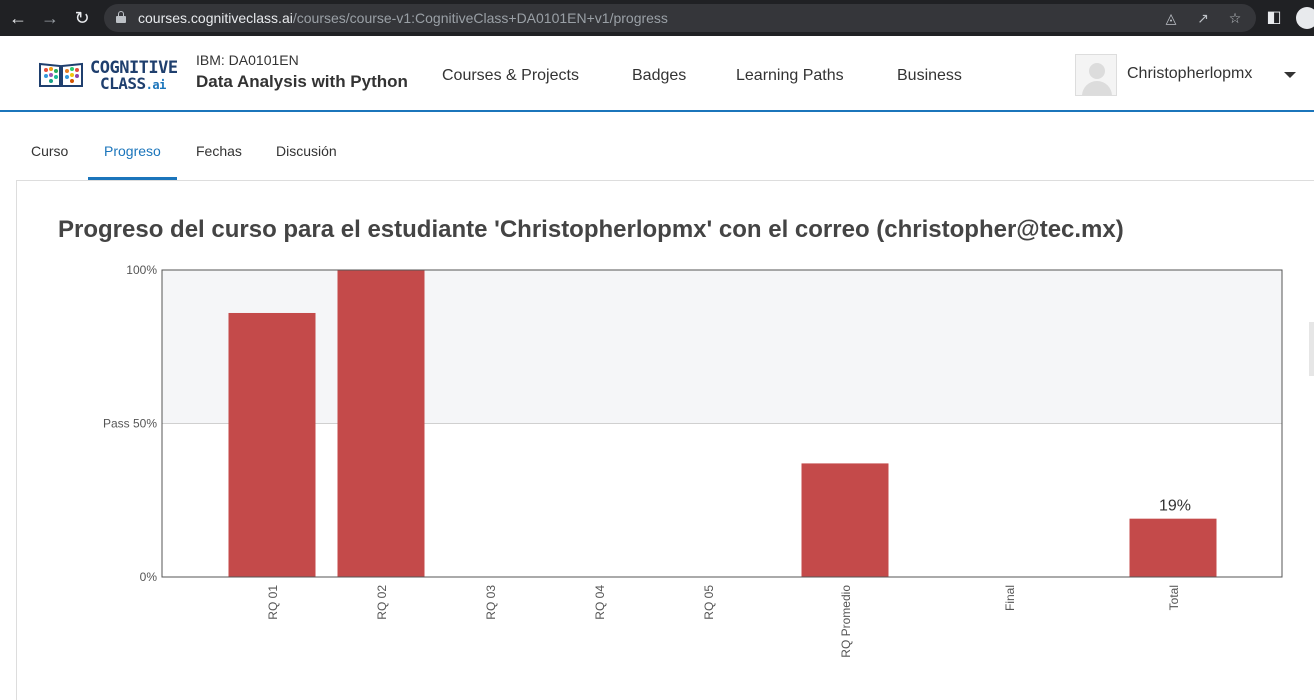 The width and height of the screenshot is (1314, 700). What do you see at coordinates (121, 17) in the screenshot?
I see `lock-icon` at bounding box center [121, 17].